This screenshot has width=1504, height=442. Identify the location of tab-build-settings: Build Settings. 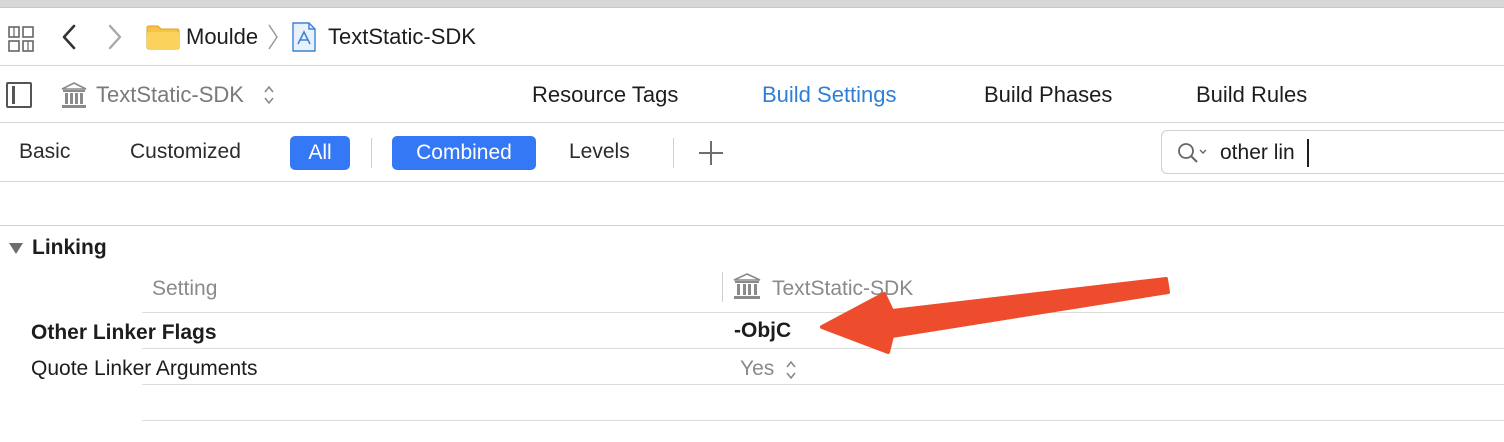
(829, 95).